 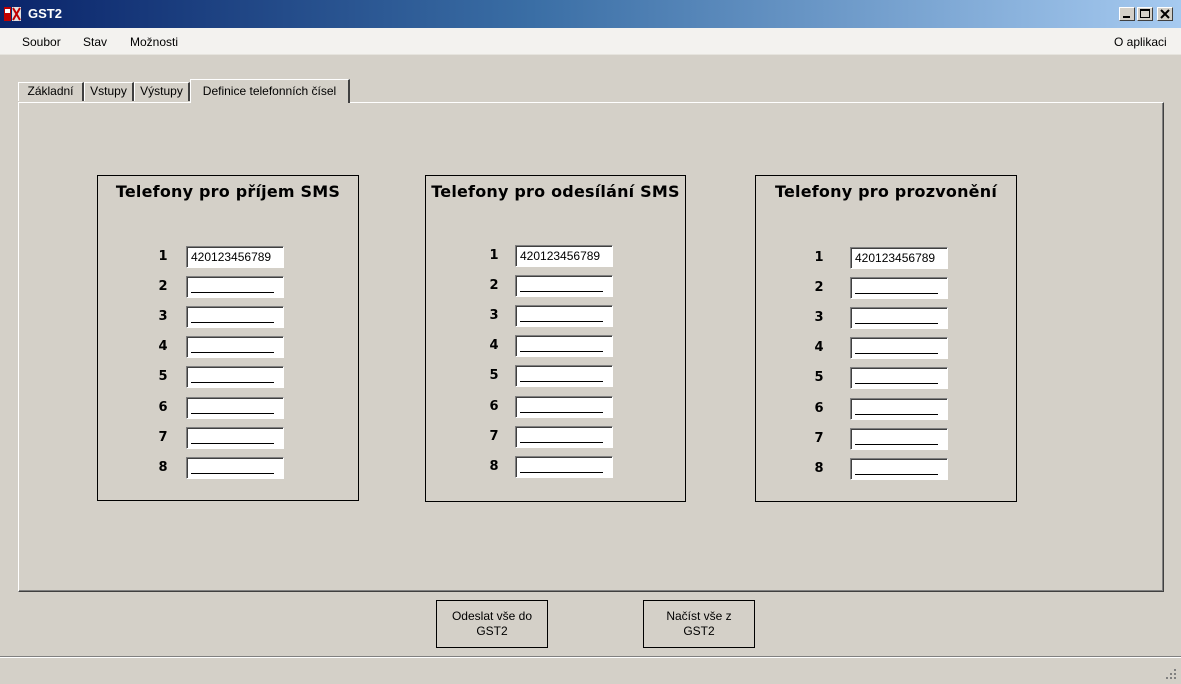 What do you see at coordinates (885, 191) in the screenshot?
I see `group-title: Telefony pro prozvonění` at bounding box center [885, 191].